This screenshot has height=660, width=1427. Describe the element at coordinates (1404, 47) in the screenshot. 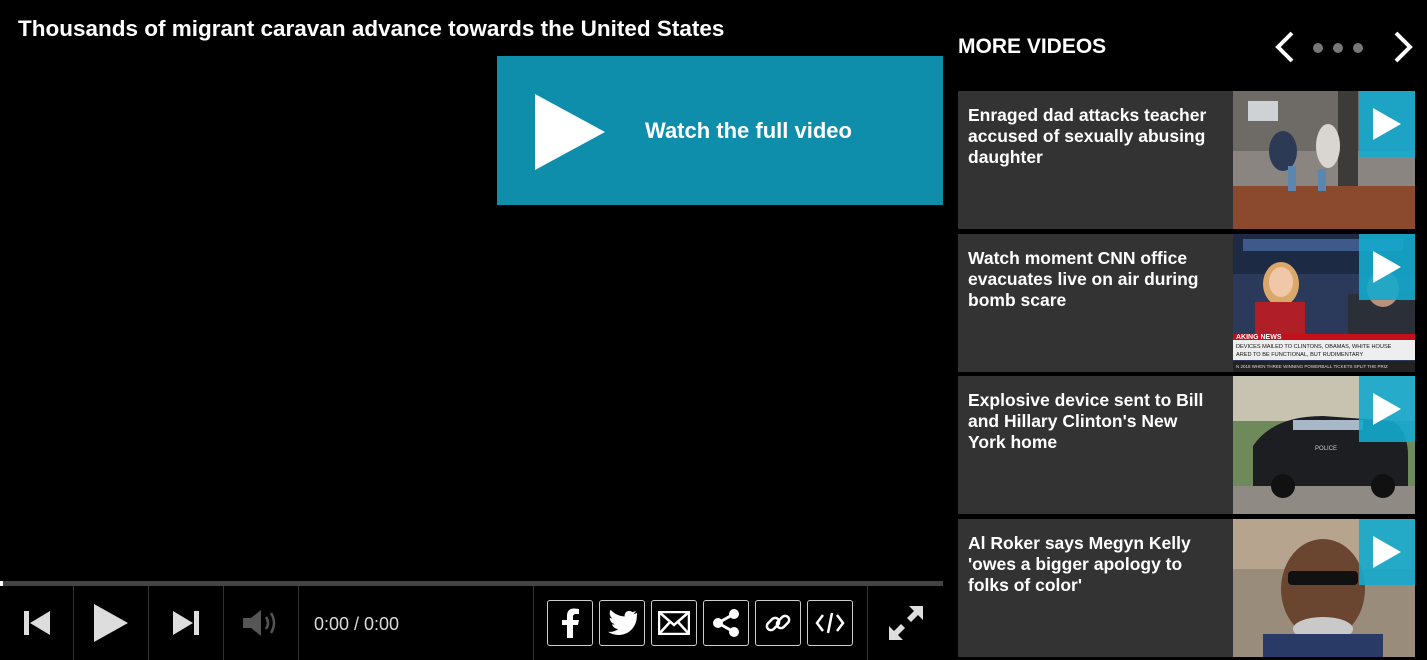

I see `chevron-right-icon` at that location.